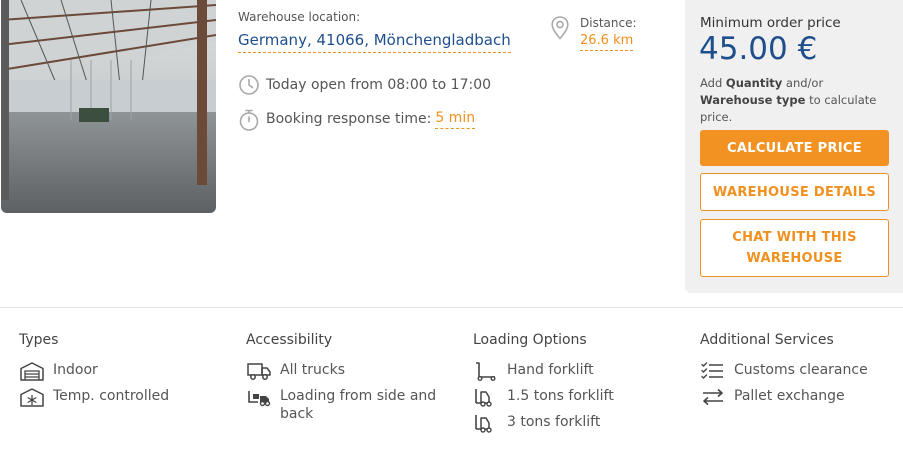 Image resolution: width=903 pixels, height=454 pixels. What do you see at coordinates (299, 17) in the screenshot?
I see `location-label: Warehouse location:` at bounding box center [299, 17].